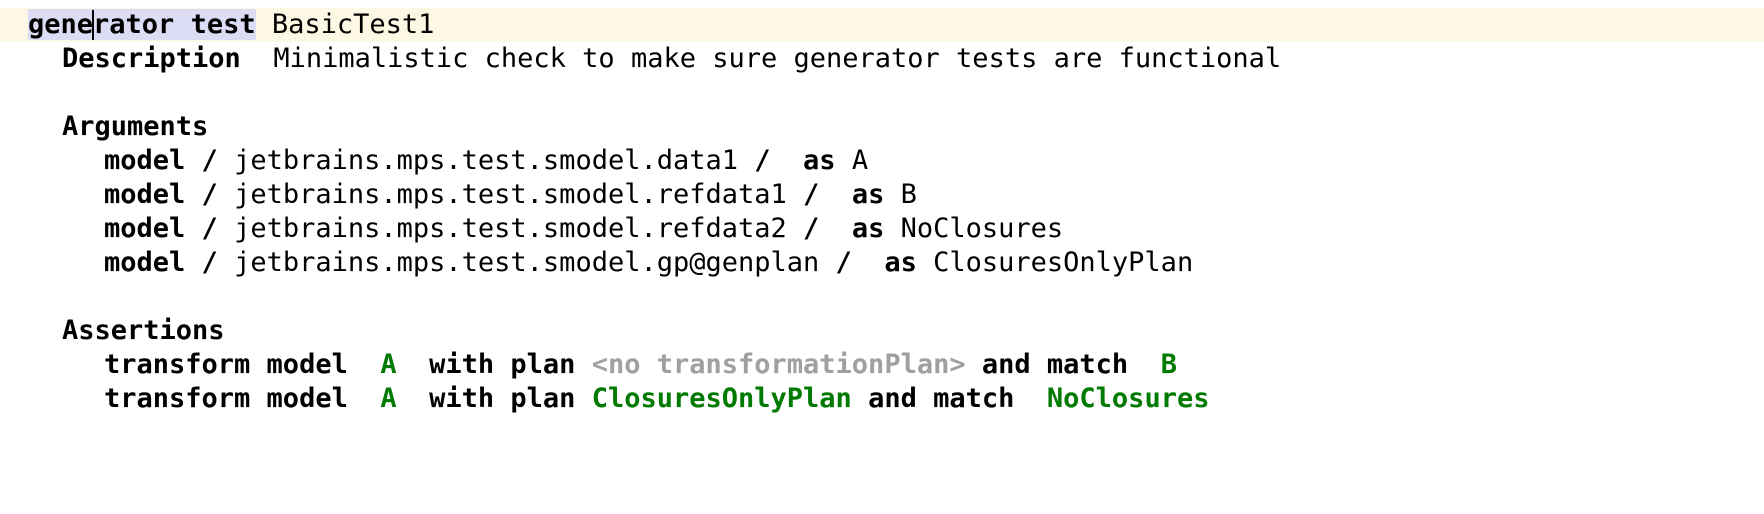  What do you see at coordinates (527, 262) in the screenshot?
I see `argument-model-ref: jetbrains.mps.test.smodel.gp@genplan` at bounding box center [527, 262].